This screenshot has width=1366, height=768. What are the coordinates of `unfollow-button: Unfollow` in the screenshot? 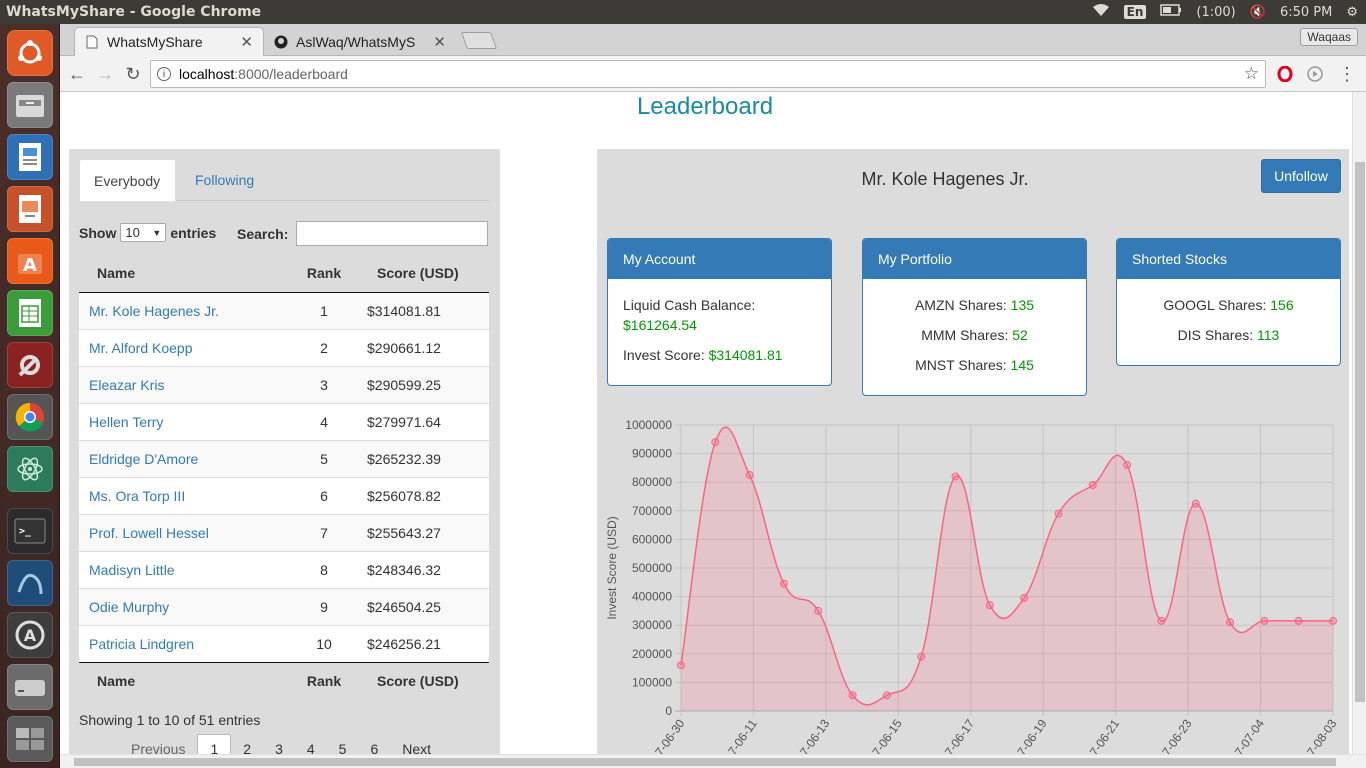 It's located at (1301, 176).